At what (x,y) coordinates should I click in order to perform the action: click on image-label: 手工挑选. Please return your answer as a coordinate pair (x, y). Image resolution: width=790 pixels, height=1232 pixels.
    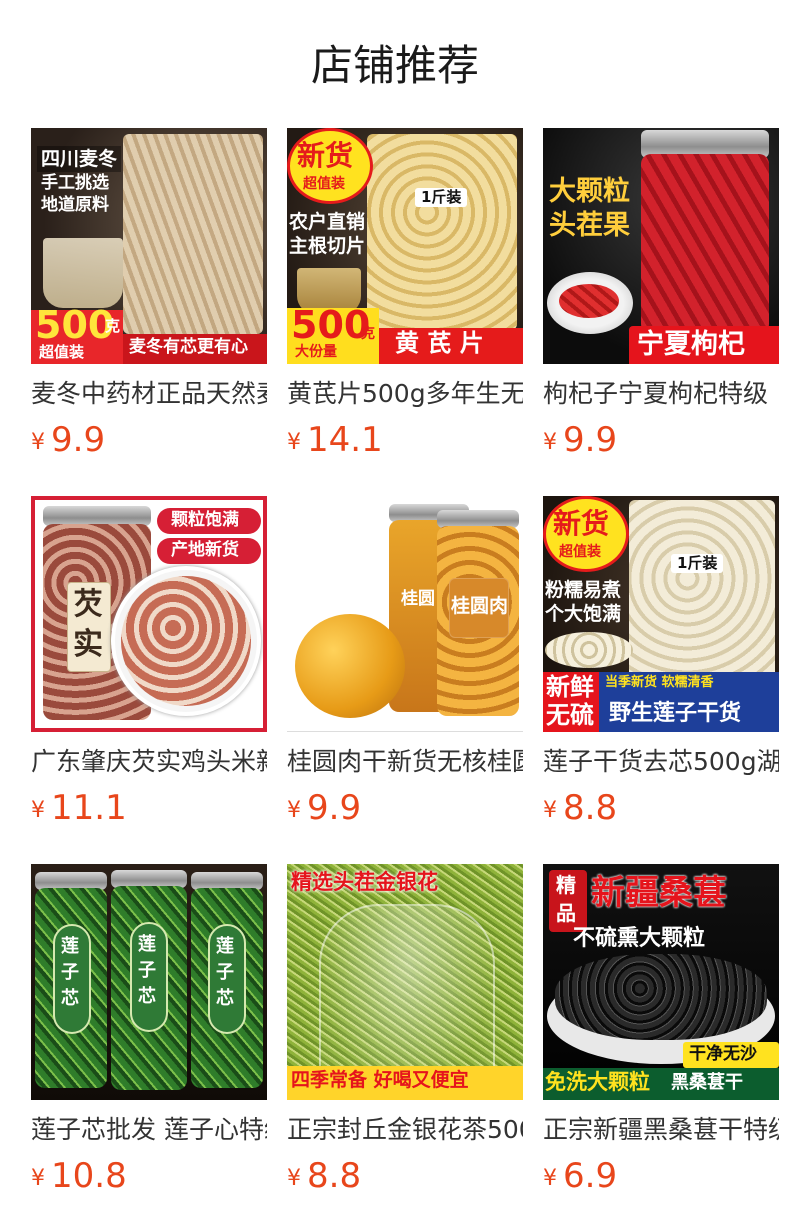
    Looking at the image, I should click on (75, 183).